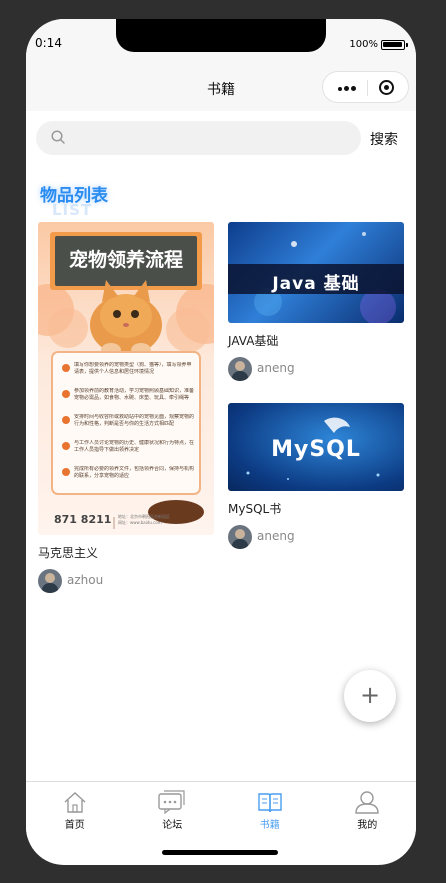  What do you see at coordinates (316, 508) in the screenshot?
I see `item-name: MySQL书` at bounding box center [316, 508].